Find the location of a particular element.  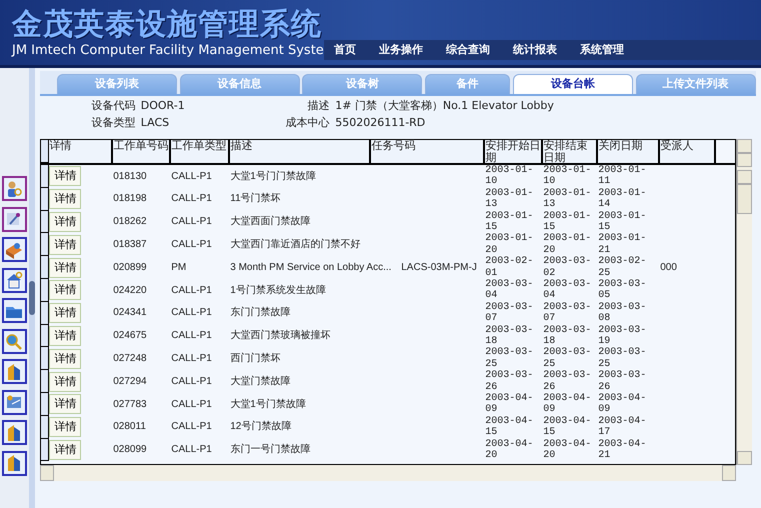

table-cell: 018198 is located at coordinates (130, 198).